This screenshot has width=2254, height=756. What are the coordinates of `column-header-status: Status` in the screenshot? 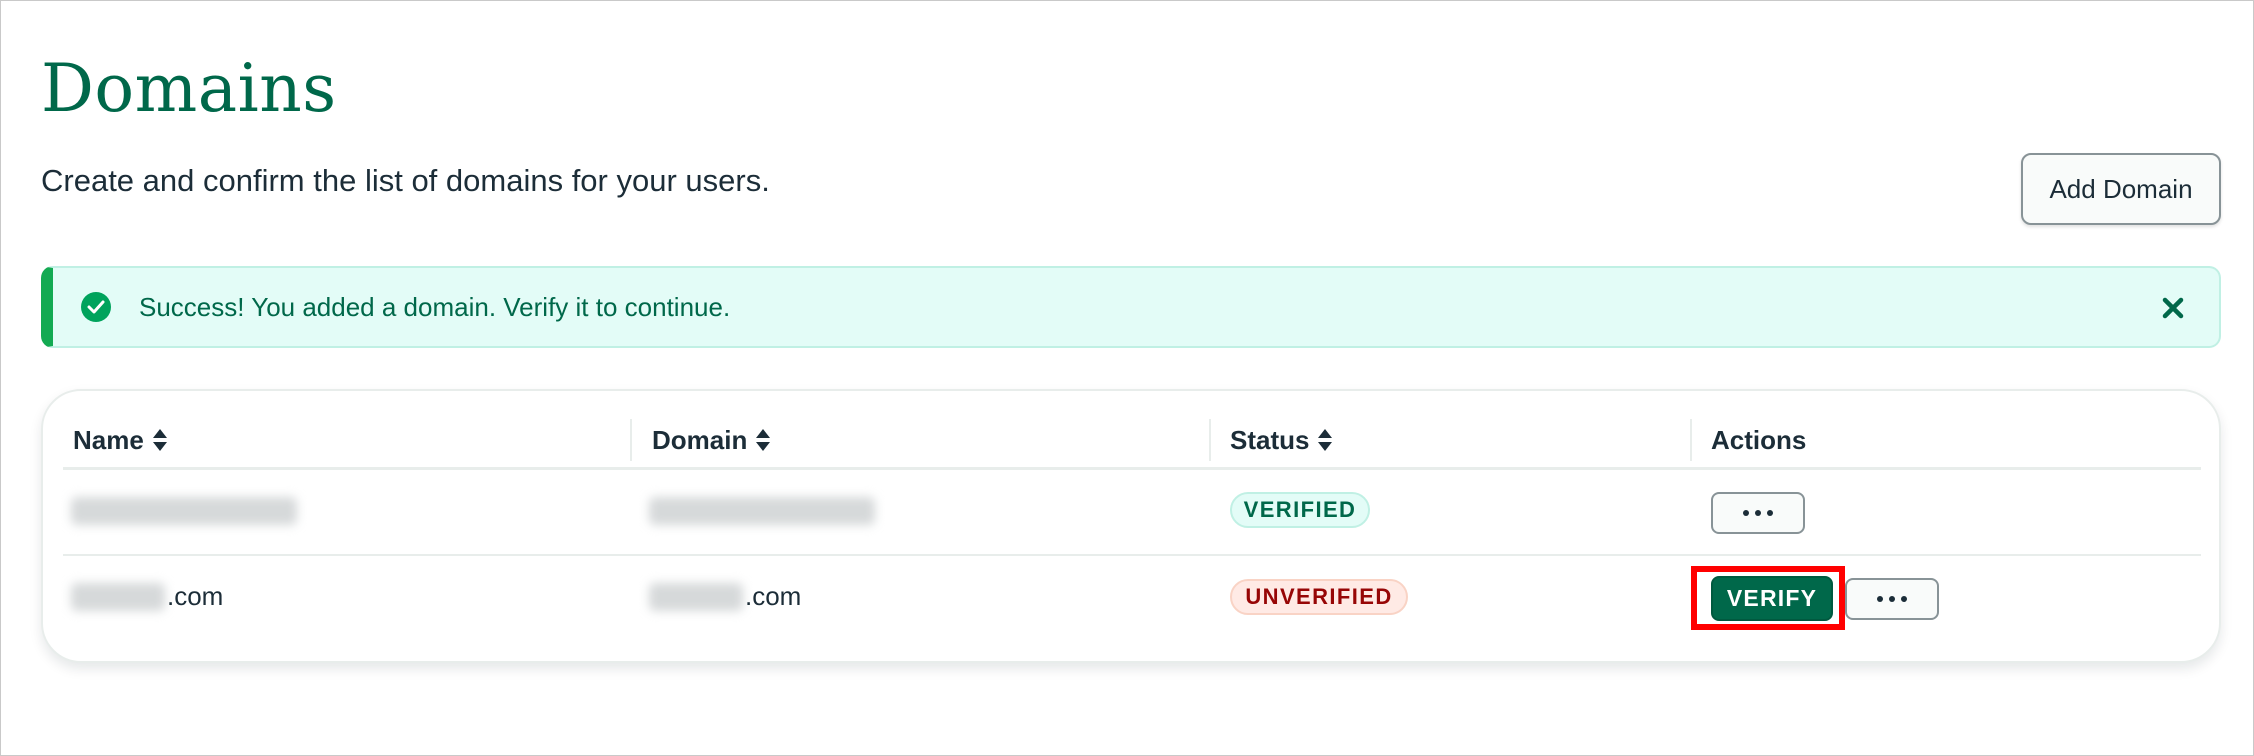 It's located at (1281, 440).